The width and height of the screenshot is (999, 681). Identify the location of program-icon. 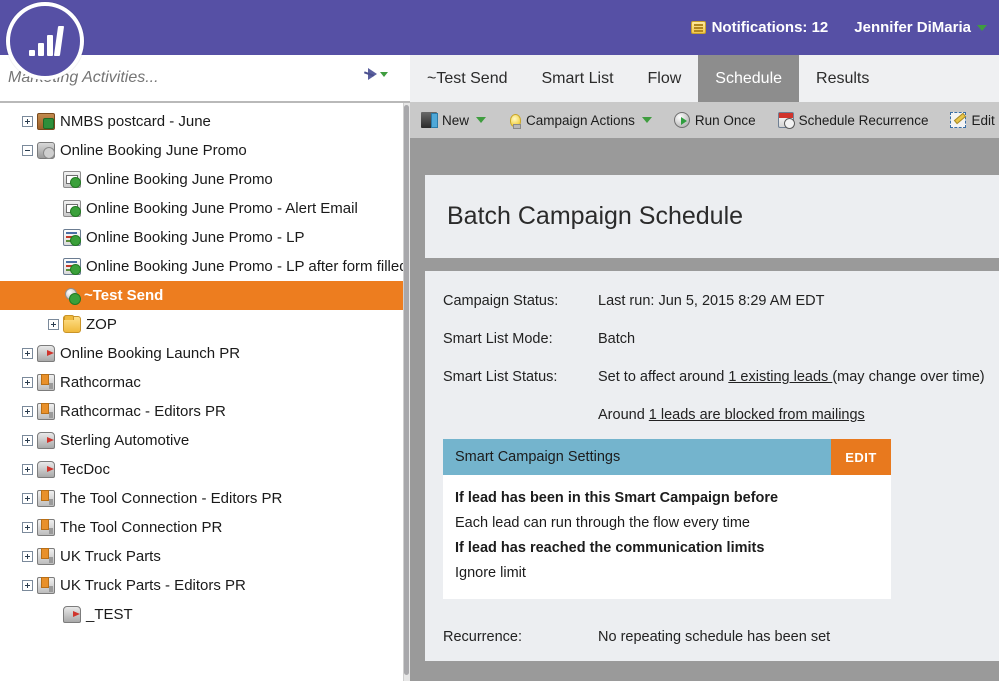
(46, 121).